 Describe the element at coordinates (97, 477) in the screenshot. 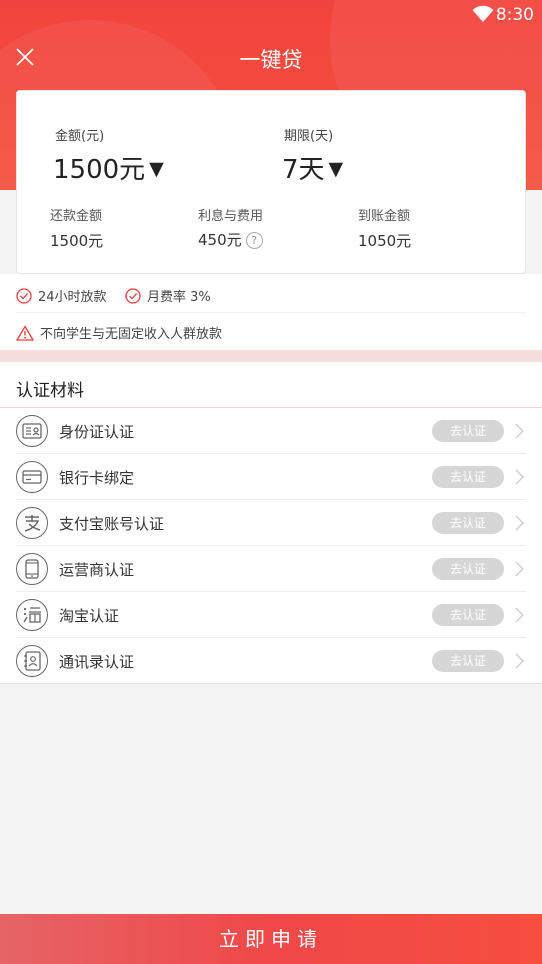

I see `material-label: 银行卡绑定` at that location.